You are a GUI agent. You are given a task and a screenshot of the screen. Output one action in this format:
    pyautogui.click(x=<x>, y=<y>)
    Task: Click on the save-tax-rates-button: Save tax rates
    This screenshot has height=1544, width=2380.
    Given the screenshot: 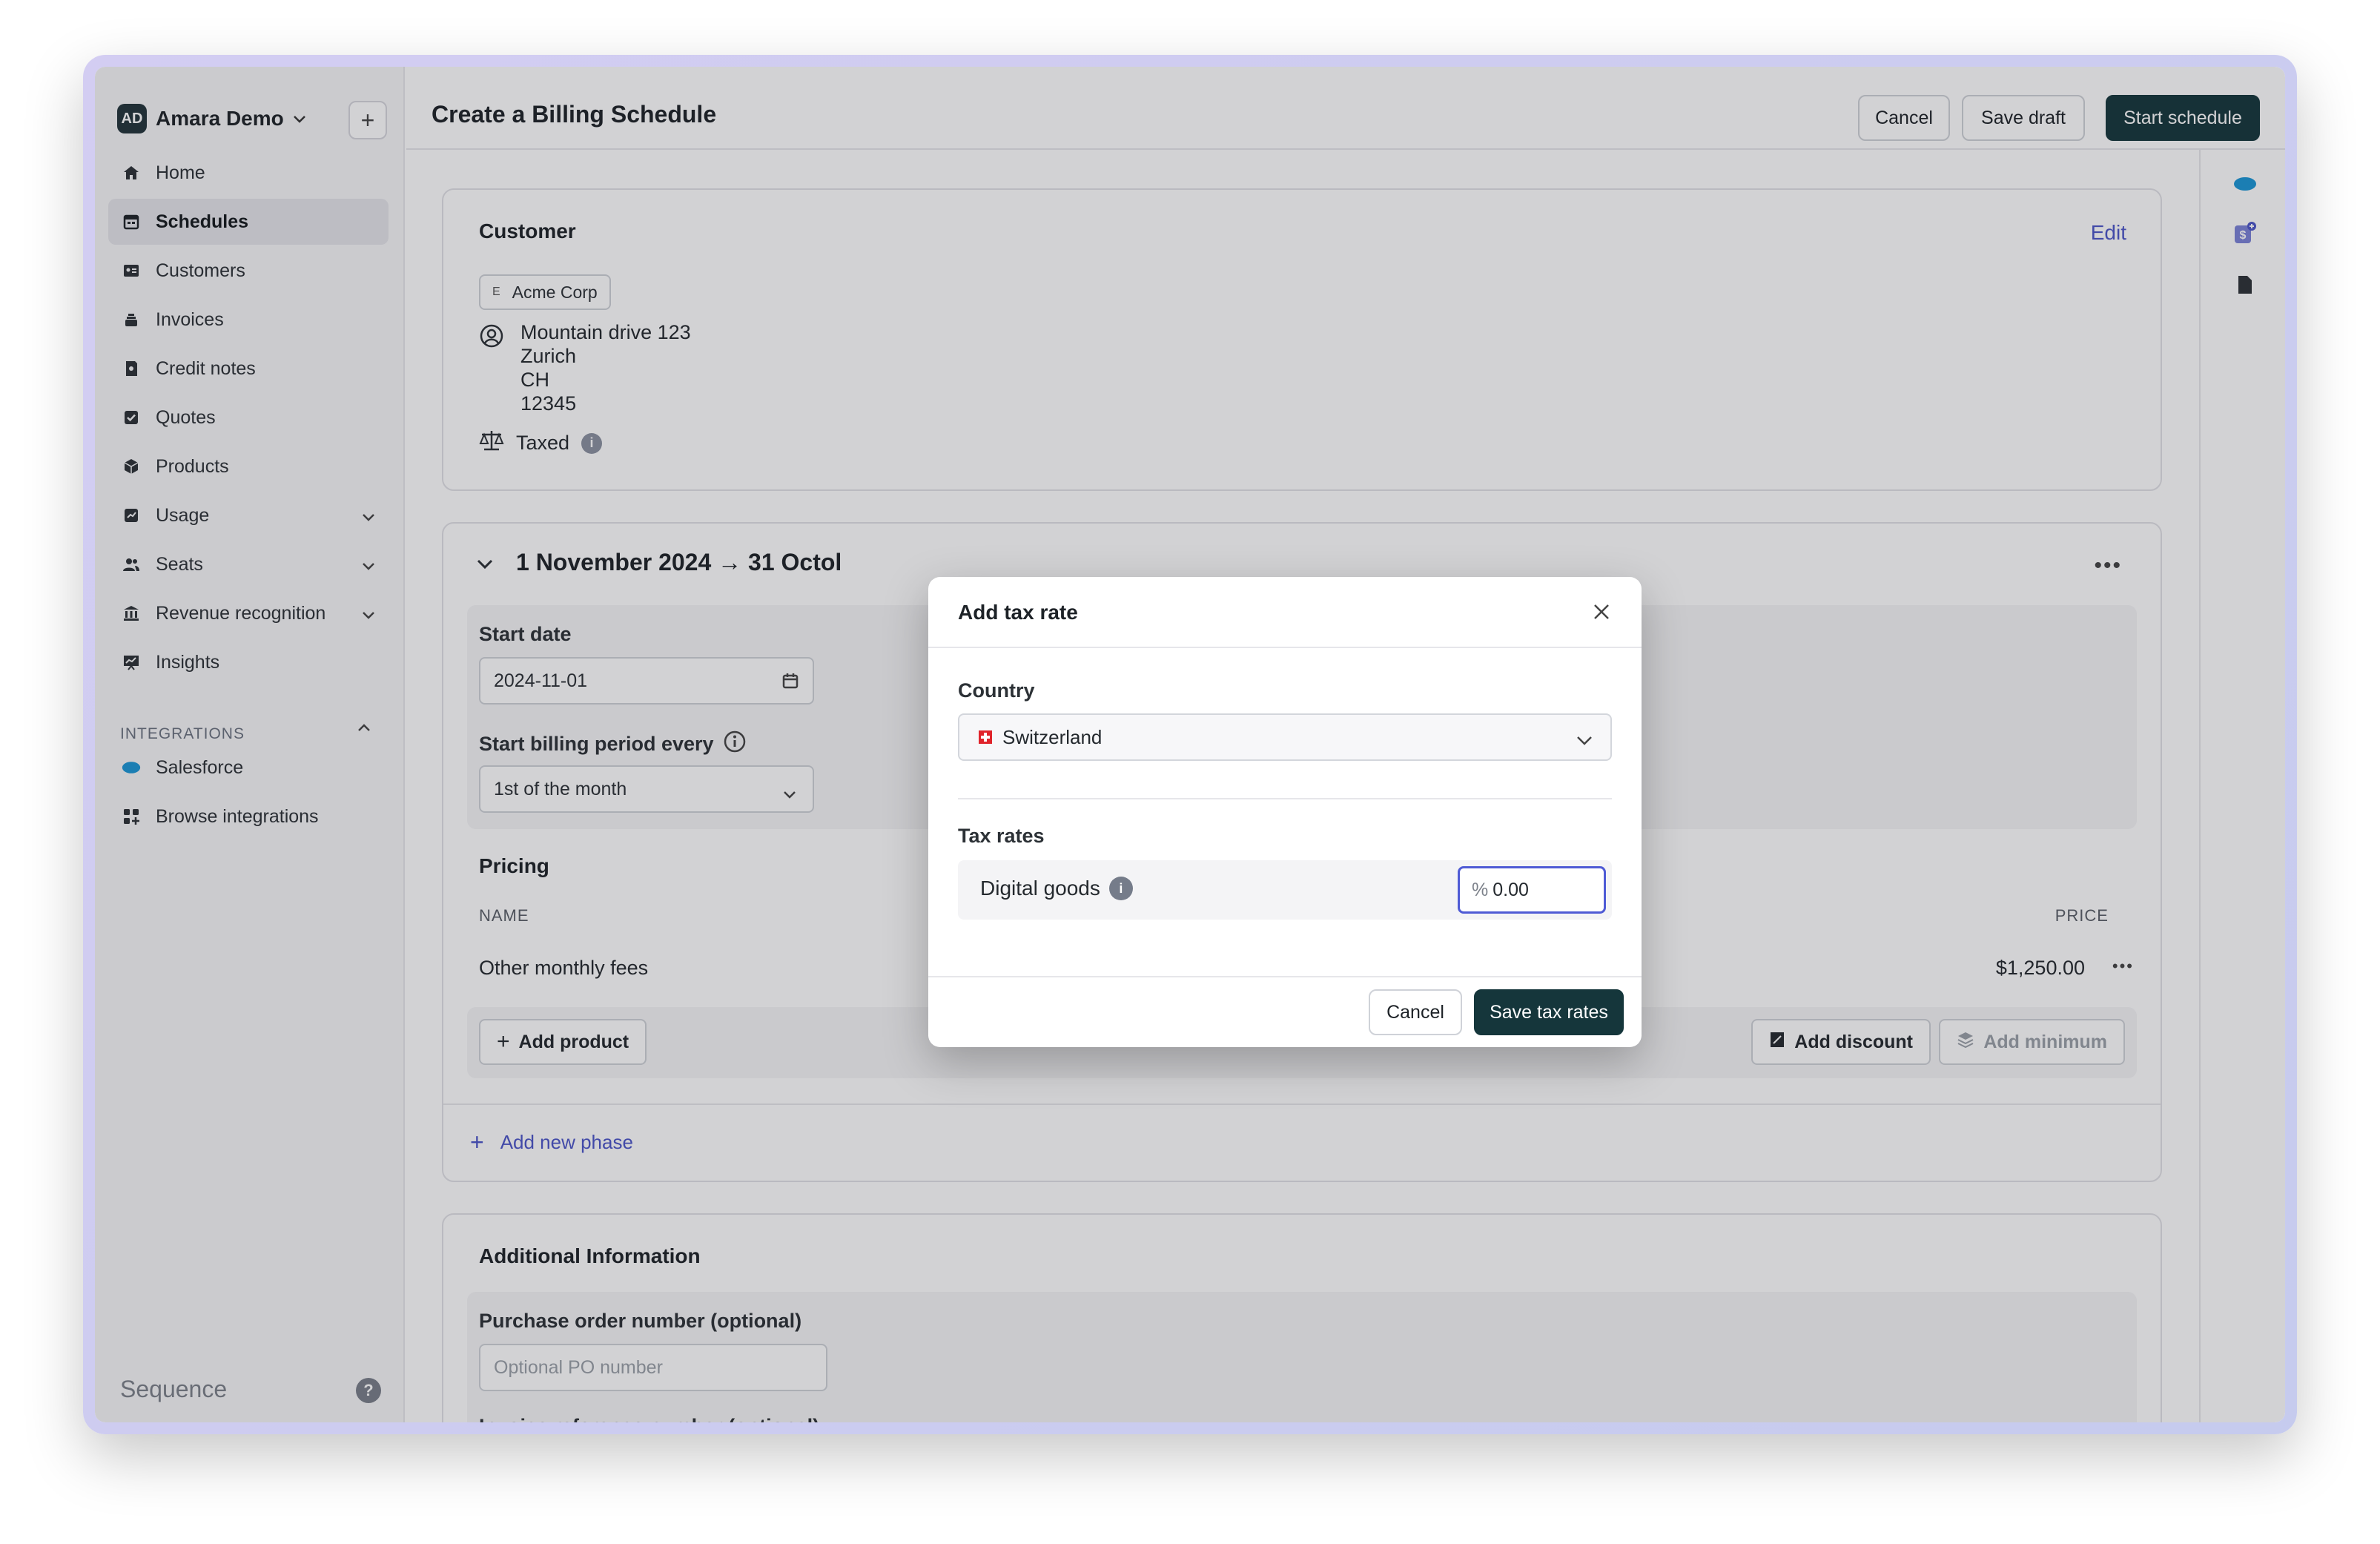 What is the action you would take?
    pyautogui.click(x=1549, y=1012)
    